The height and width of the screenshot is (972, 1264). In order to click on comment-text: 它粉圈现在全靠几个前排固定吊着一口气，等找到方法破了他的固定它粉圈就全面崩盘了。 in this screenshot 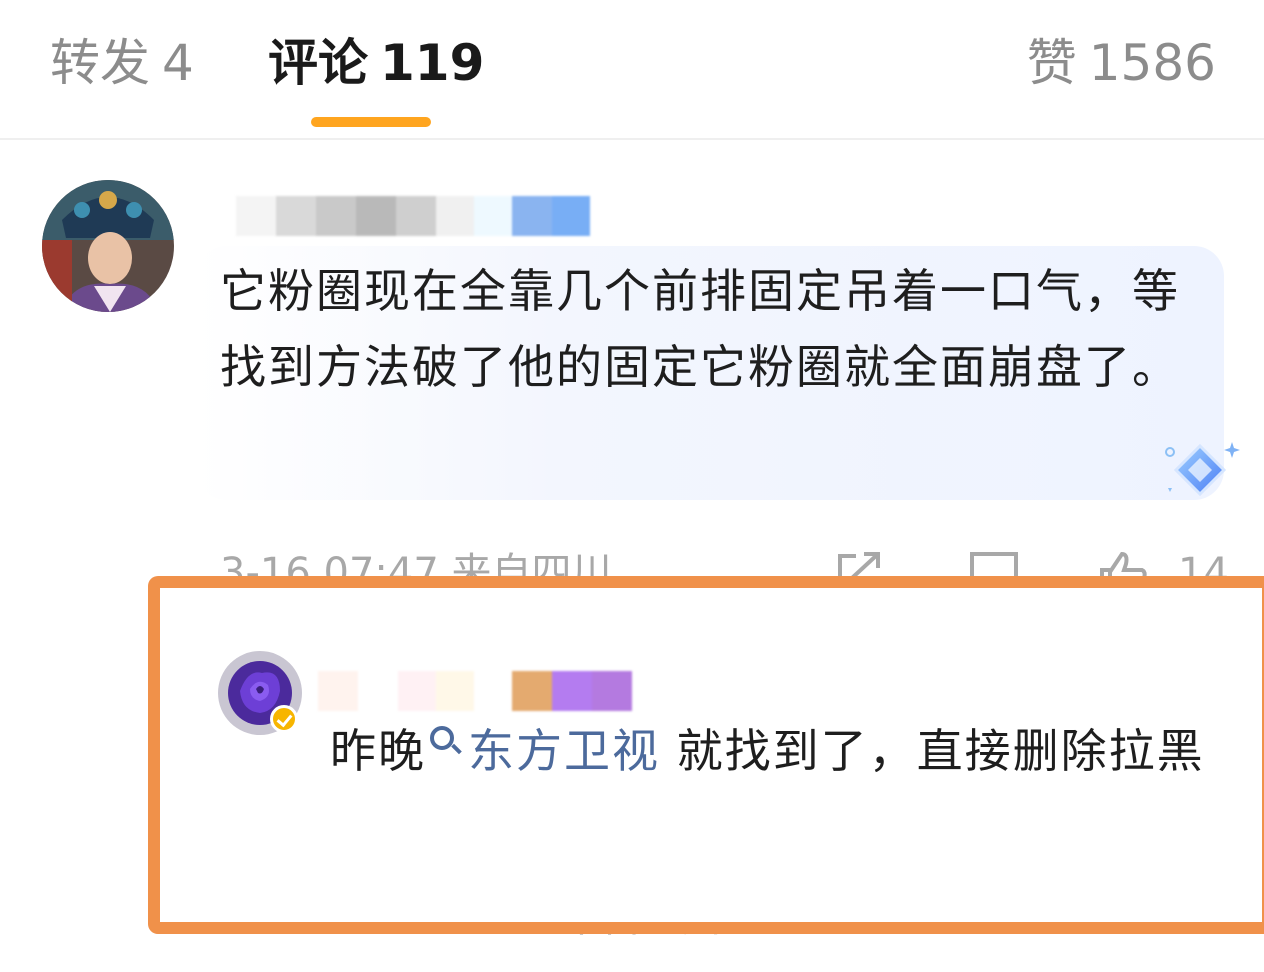, I will do `click(700, 329)`.